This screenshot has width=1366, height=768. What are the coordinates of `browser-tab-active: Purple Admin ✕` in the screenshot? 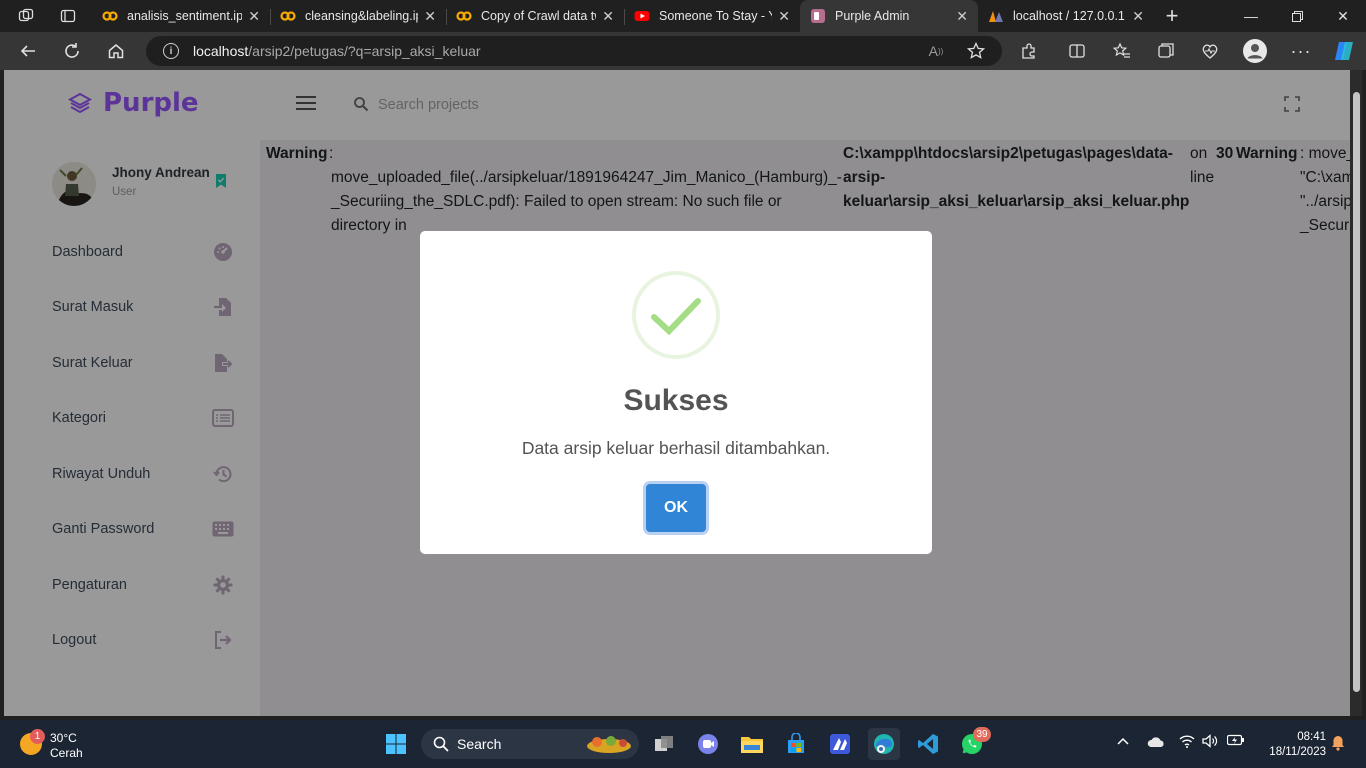 It's located at (889, 16).